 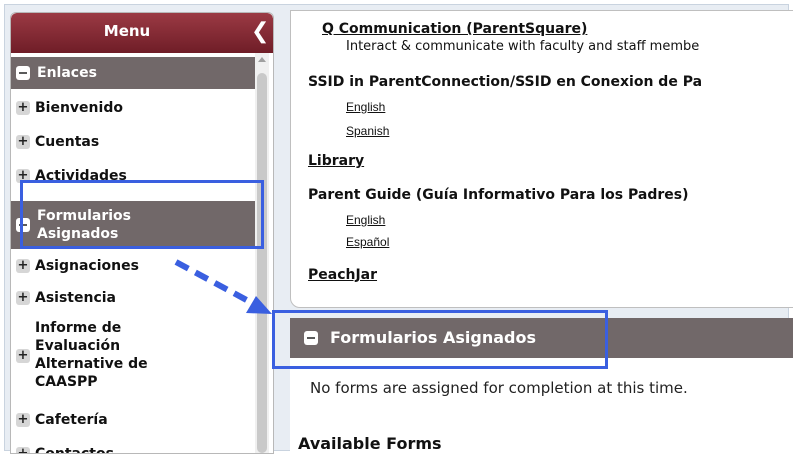 I want to click on arrow-head-icon, so click(x=259, y=305).